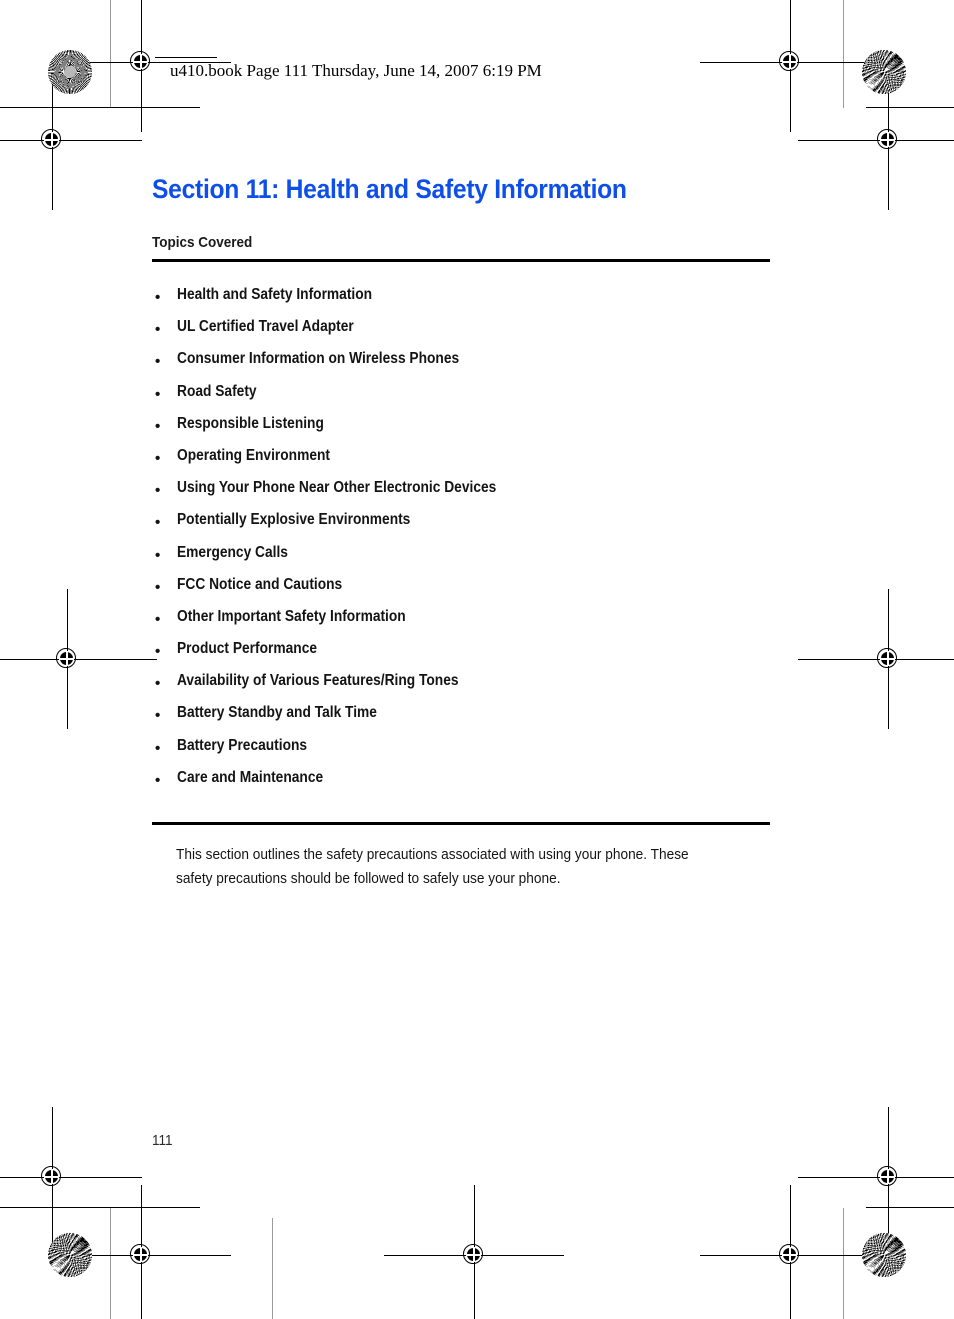 Image resolution: width=954 pixels, height=1319 pixels. What do you see at coordinates (247, 649) in the screenshot?
I see `list-item-label: Product Performance` at bounding box center [247, 649].